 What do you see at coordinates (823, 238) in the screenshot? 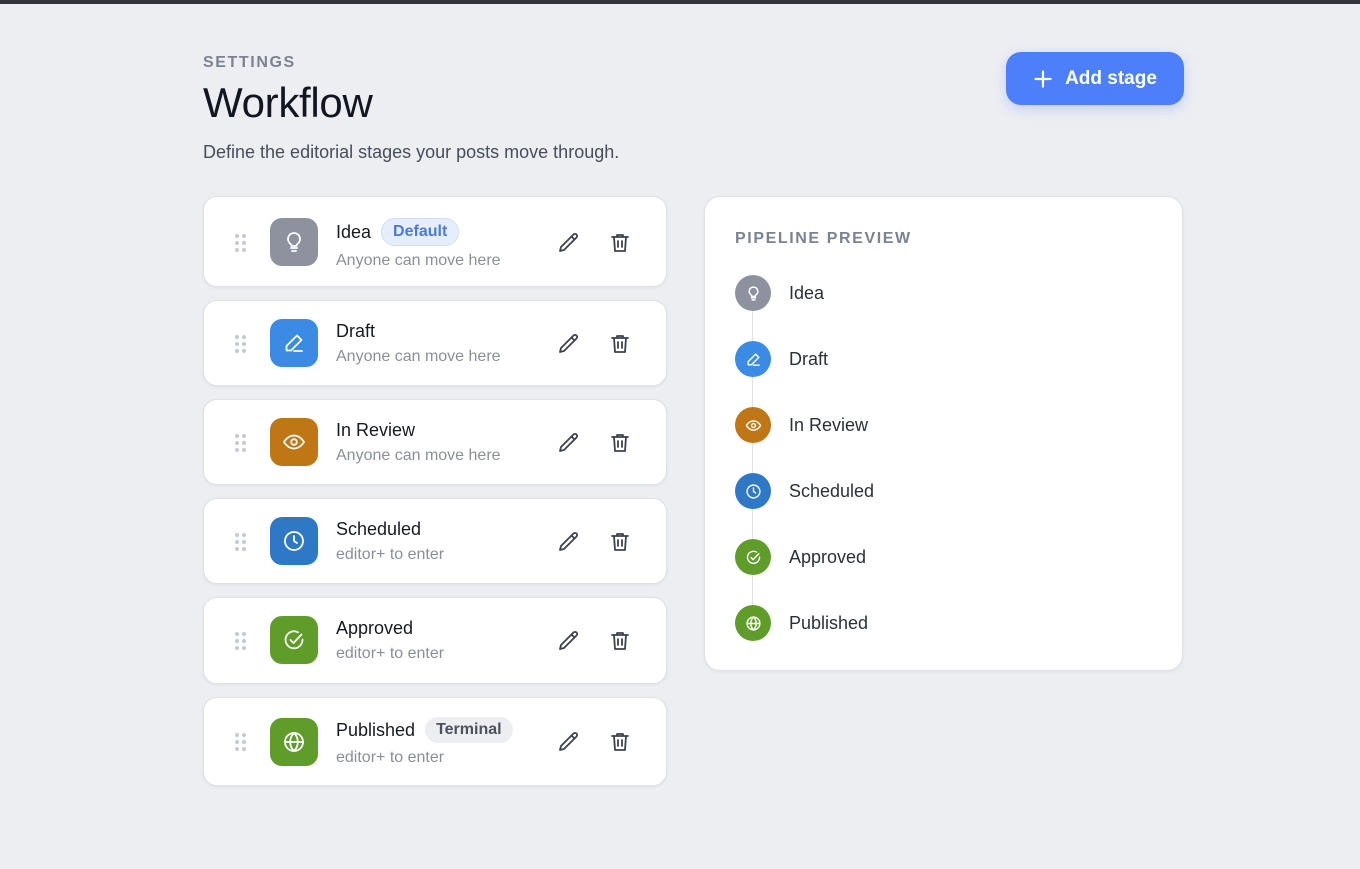
I see `pipeline-preview-title: PIPELINE PREVIEW` at bounding box center [823, 238].